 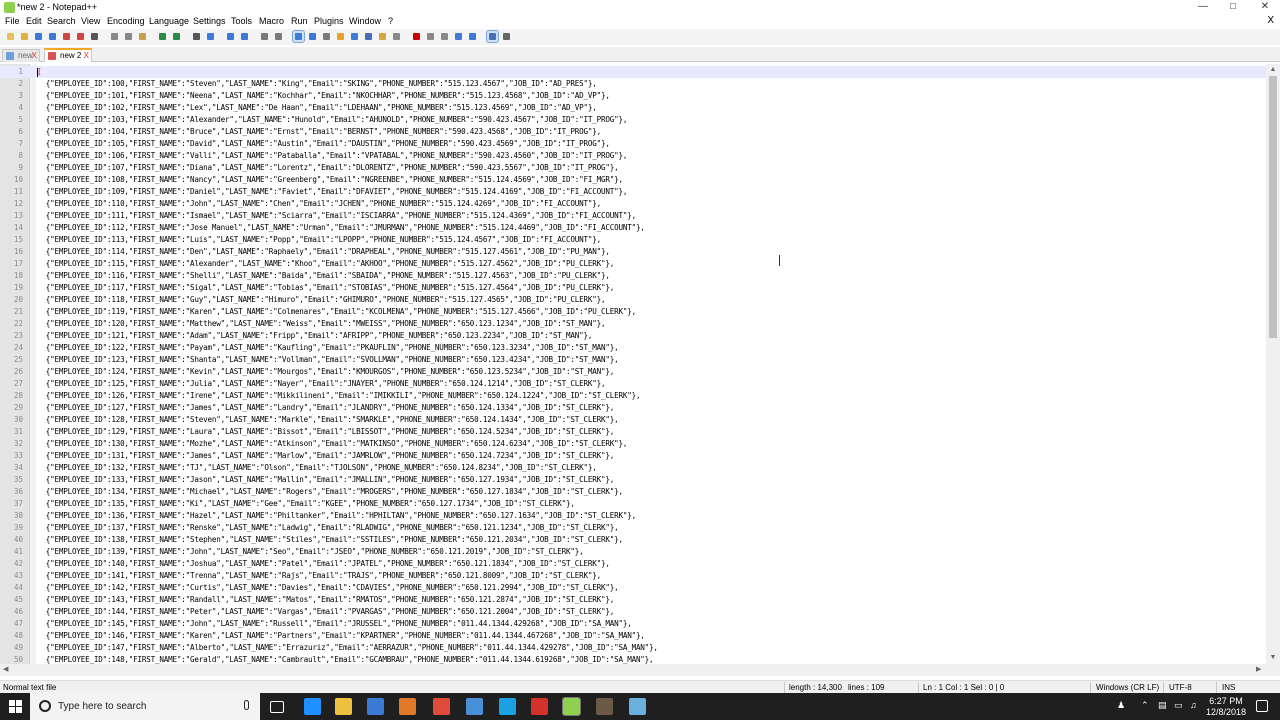 I want to click on scroll-right-icon: ▶, so click(x=1258, y=669).